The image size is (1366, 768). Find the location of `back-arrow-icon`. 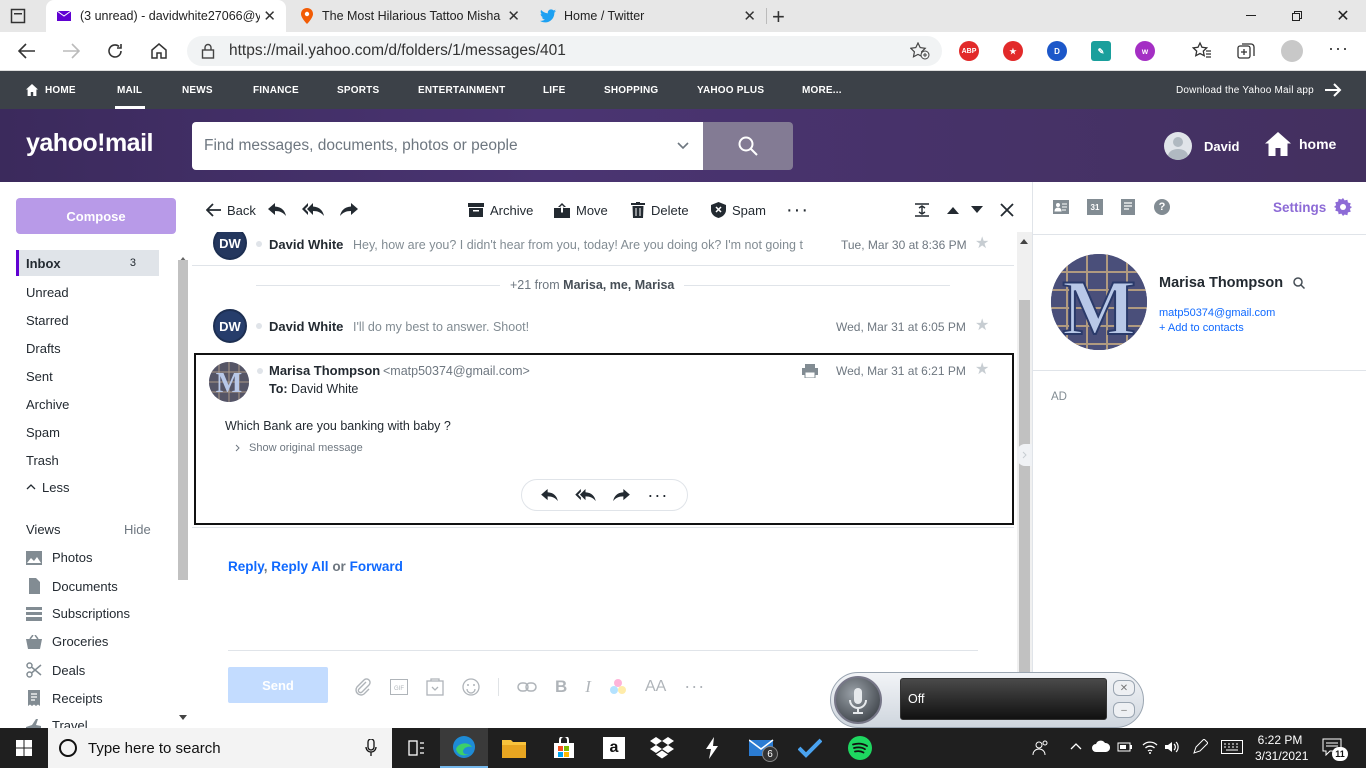

back-arrow-icon is located at coordinates (27, 51).